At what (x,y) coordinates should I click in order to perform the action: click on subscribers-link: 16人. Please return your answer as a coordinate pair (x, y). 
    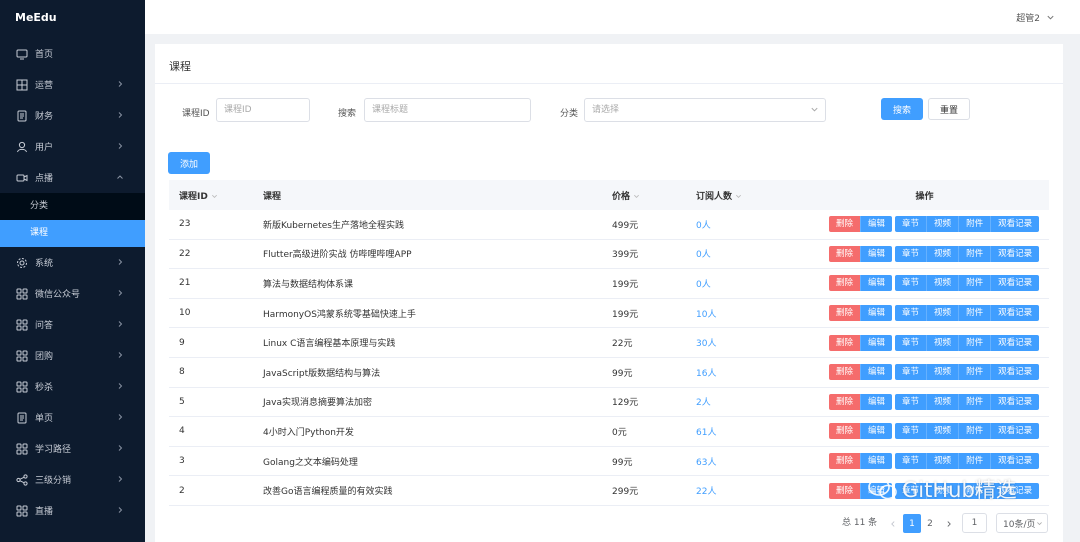
    Looking at the image, I should click on (706, 374).